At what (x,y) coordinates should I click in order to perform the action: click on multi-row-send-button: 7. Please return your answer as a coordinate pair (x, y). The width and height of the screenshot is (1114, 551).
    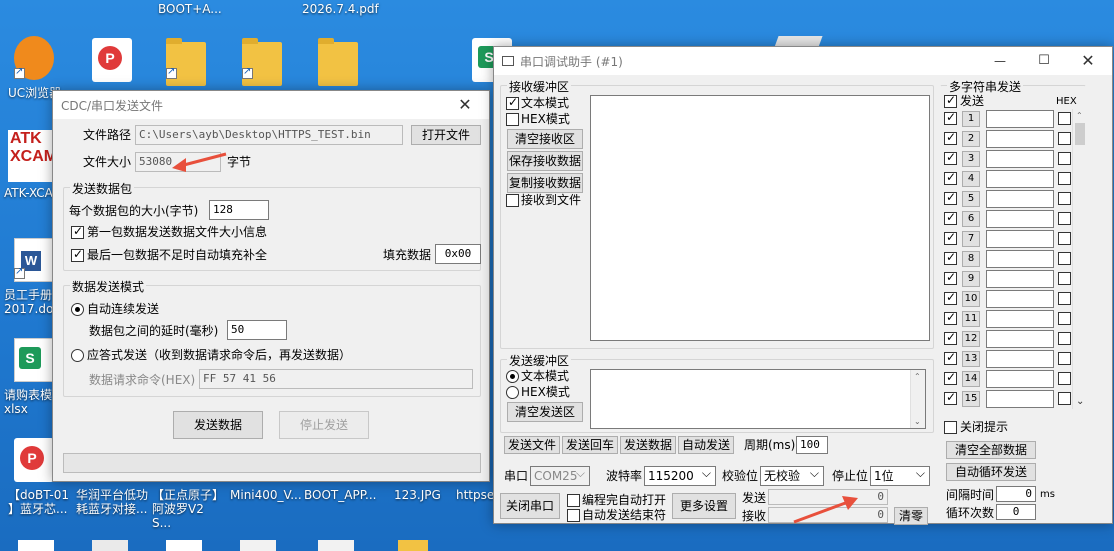
    Looking at the image, I should click on (971, 239).